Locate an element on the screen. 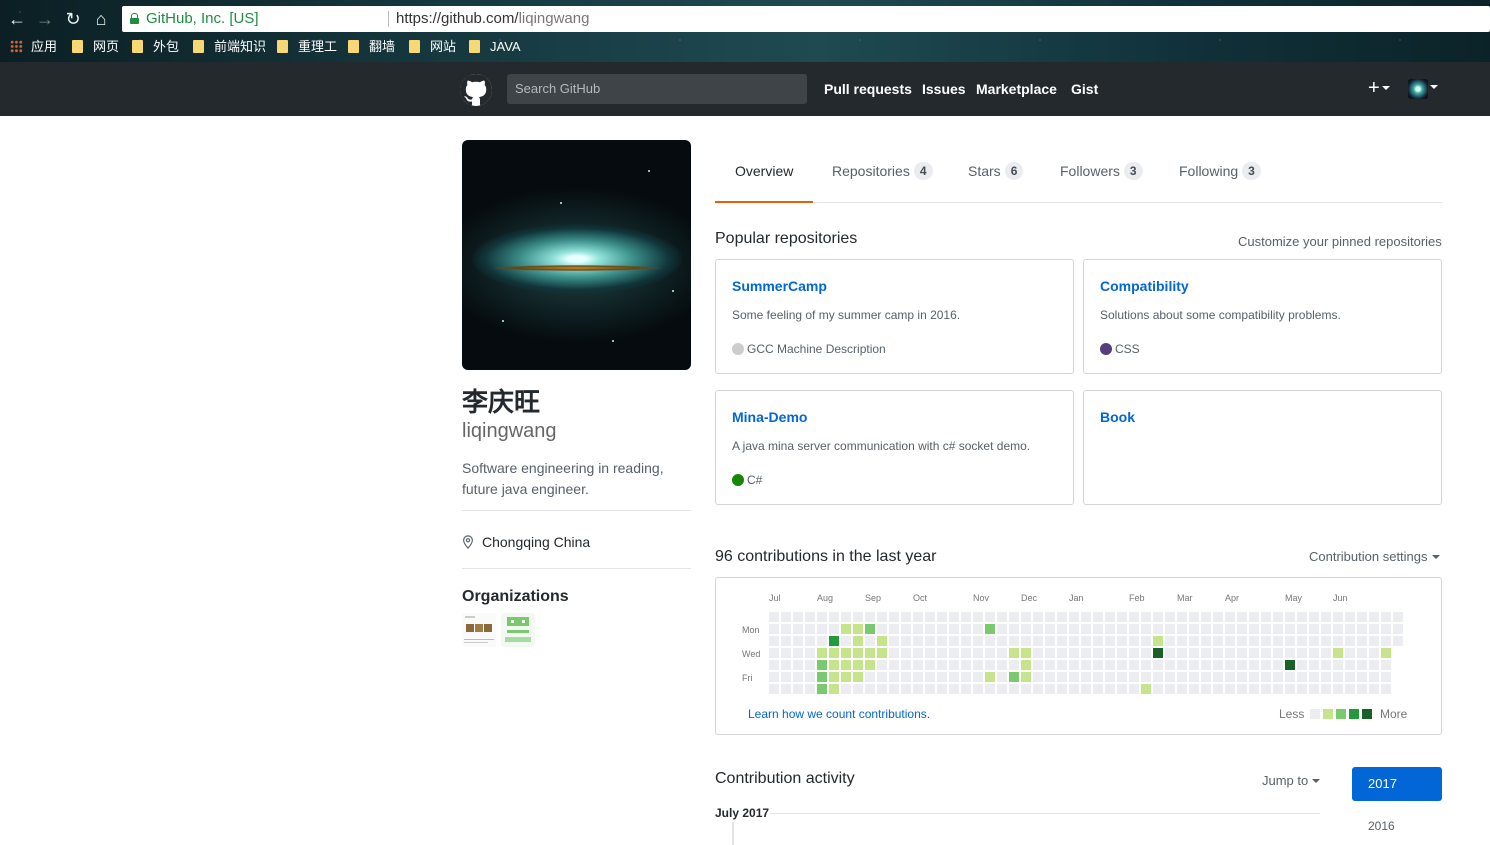 The height and width of the screenshot is (845, 1490). nav-gist: Gist is located at coordinates (1084, 89).